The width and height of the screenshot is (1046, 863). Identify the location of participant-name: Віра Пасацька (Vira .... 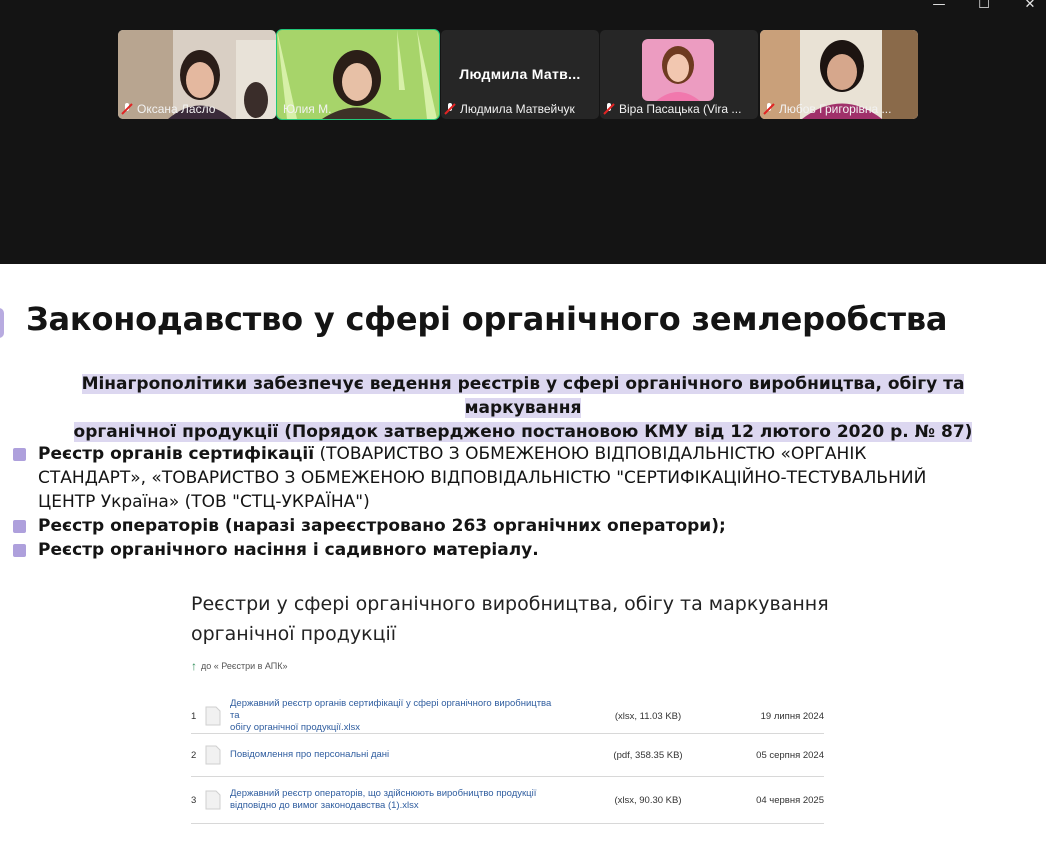
(680, 109).